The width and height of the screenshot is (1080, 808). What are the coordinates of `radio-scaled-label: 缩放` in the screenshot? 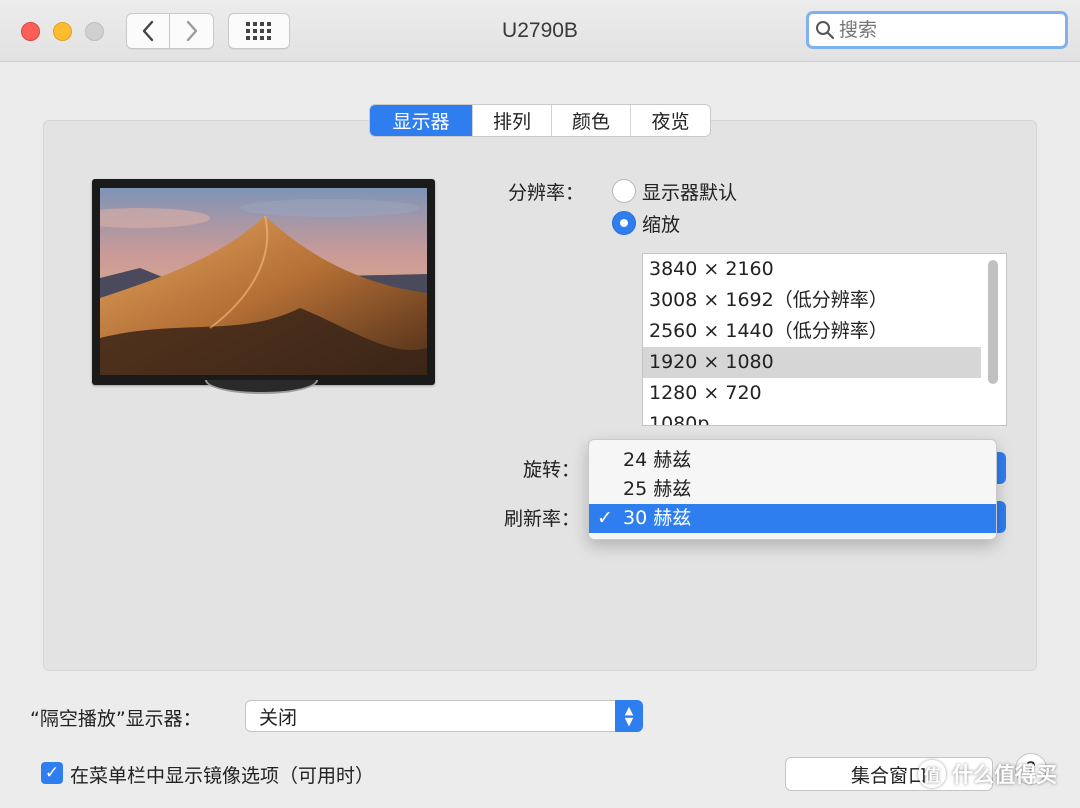 It's located at (661, 225).